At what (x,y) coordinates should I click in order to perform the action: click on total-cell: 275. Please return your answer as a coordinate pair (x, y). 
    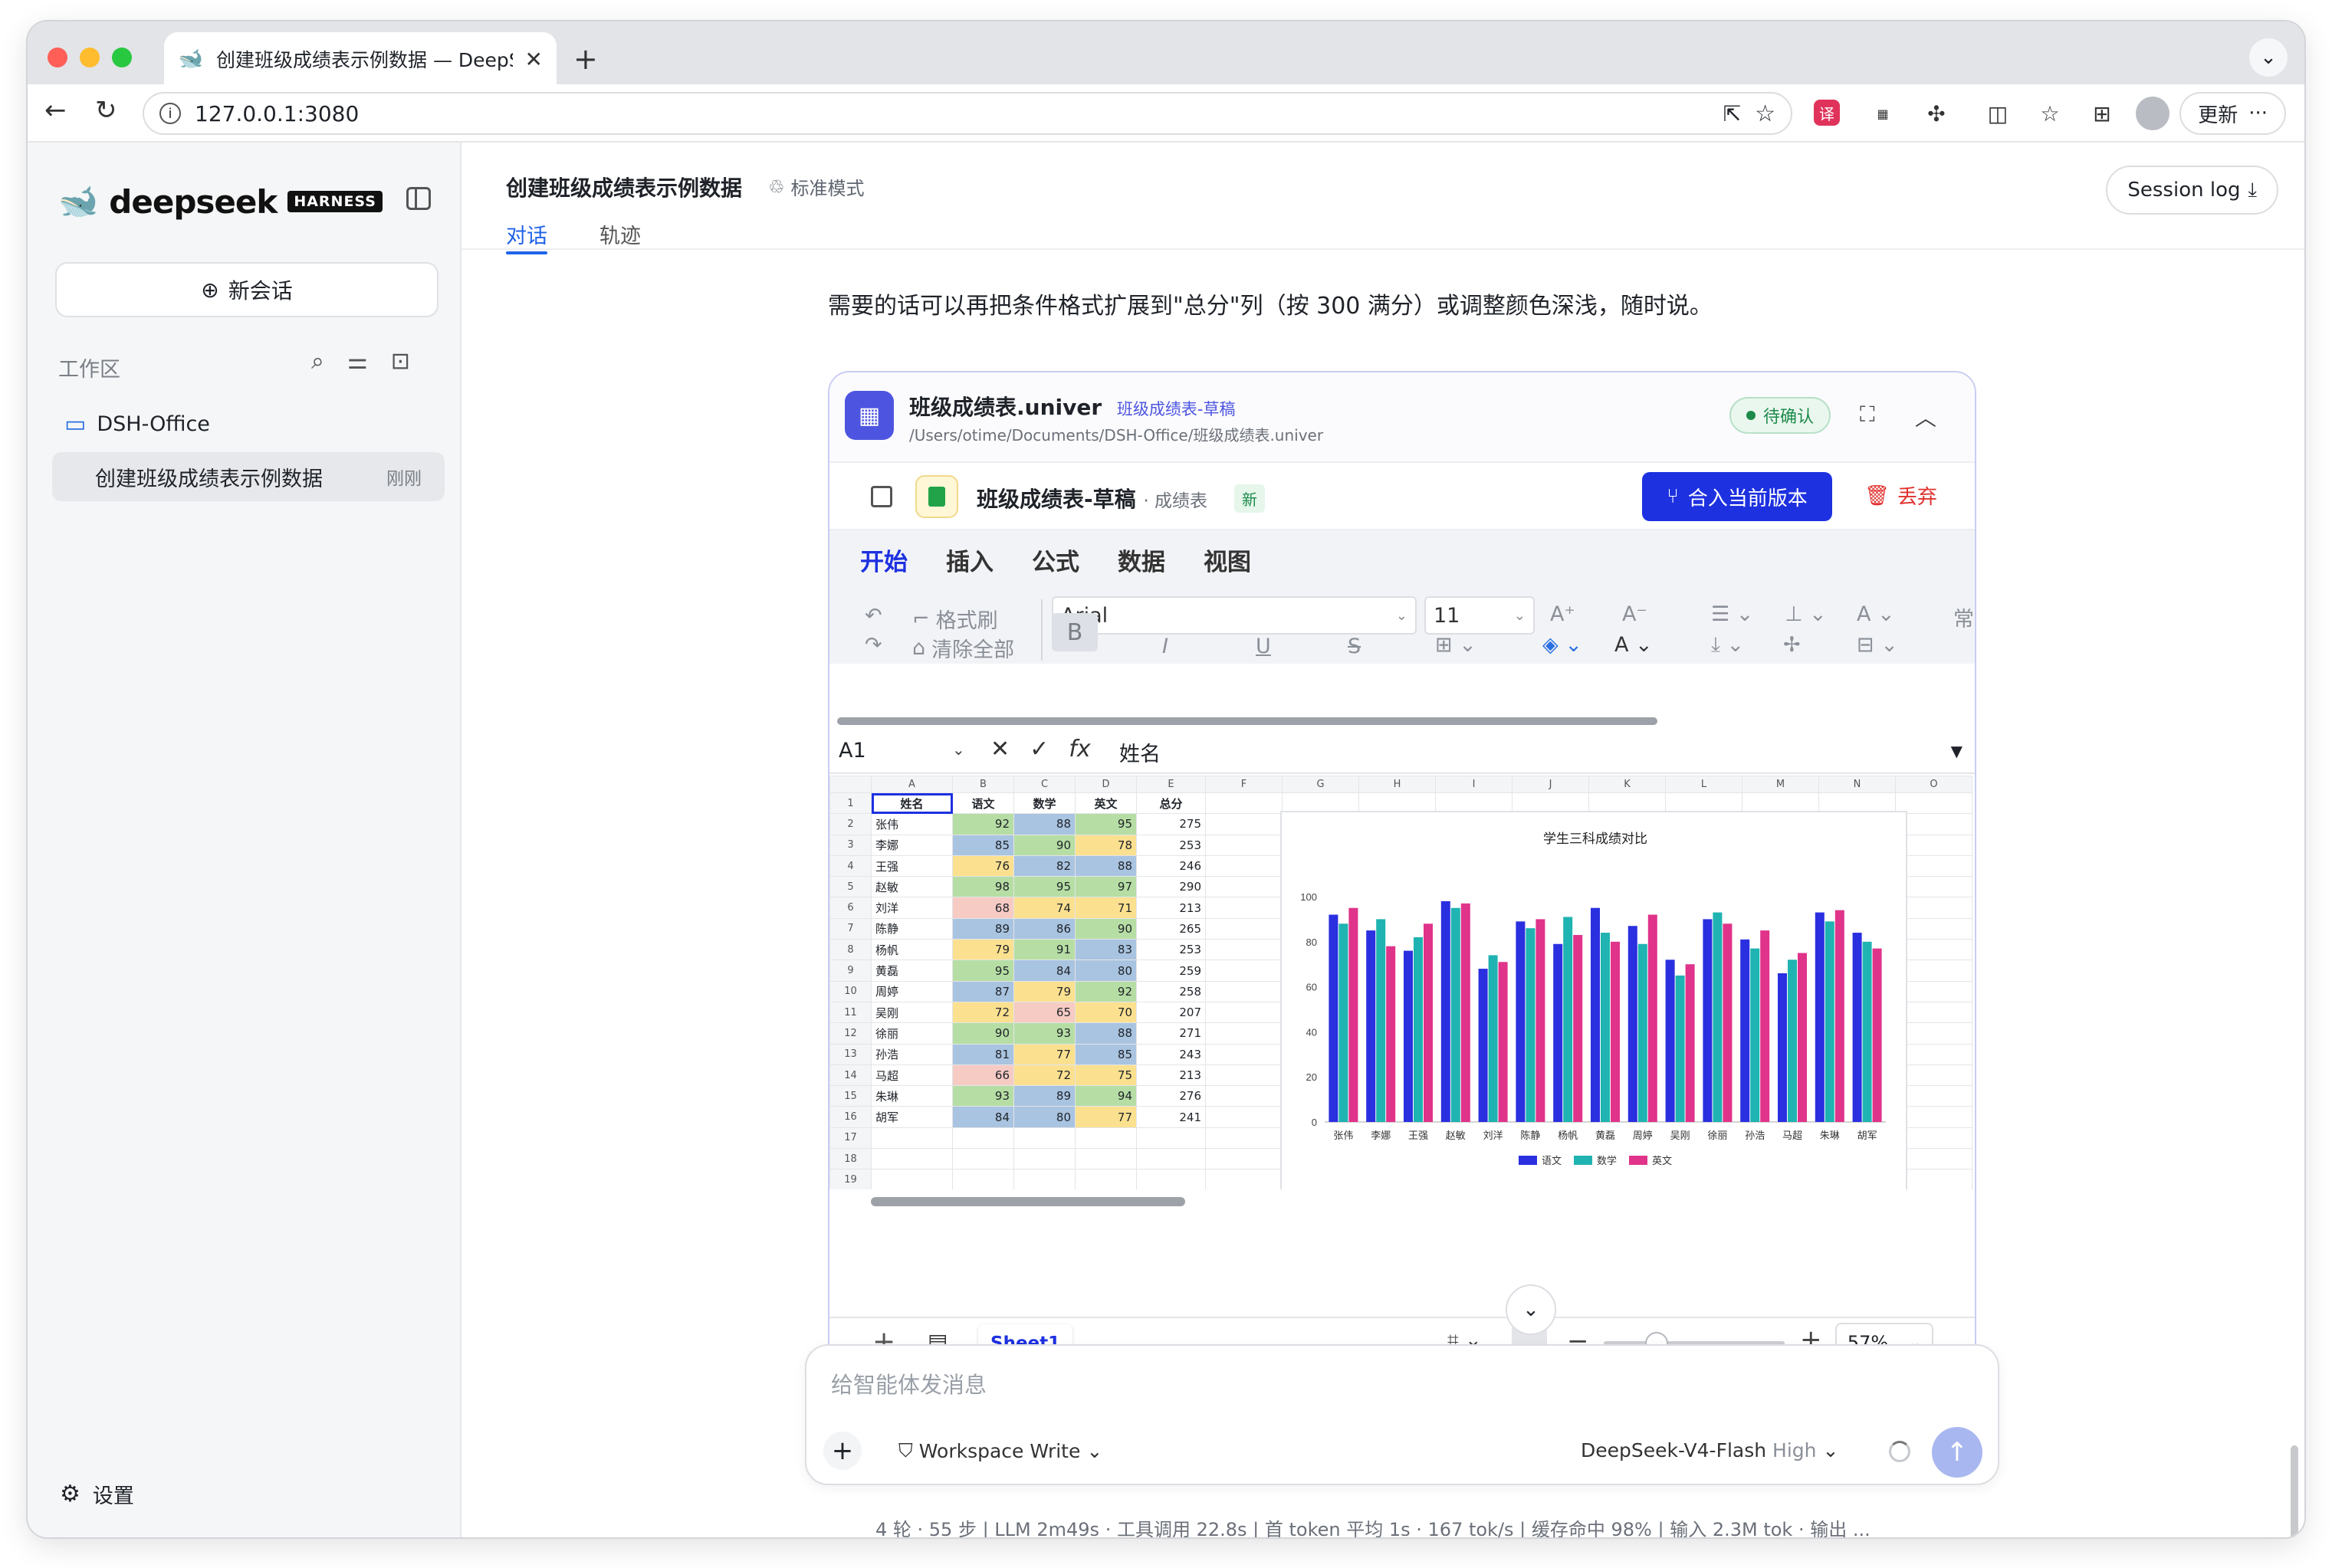
    Looking at the image, I should click on (1171, 824).